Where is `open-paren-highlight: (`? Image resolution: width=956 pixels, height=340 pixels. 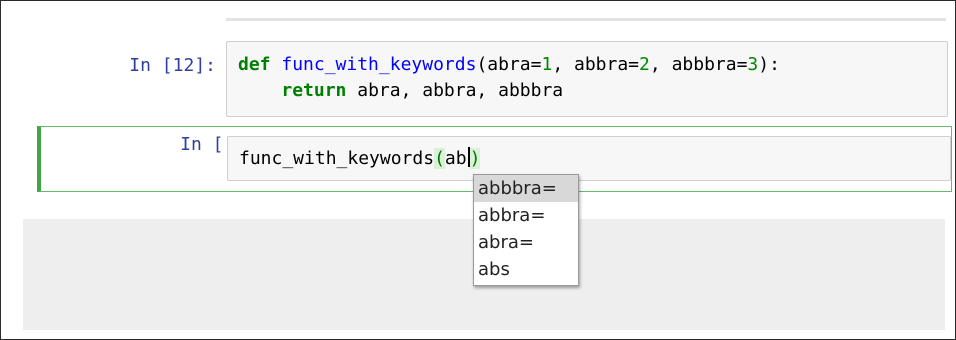 open-paren-highlight: ( is located at coordinates (439, 158).